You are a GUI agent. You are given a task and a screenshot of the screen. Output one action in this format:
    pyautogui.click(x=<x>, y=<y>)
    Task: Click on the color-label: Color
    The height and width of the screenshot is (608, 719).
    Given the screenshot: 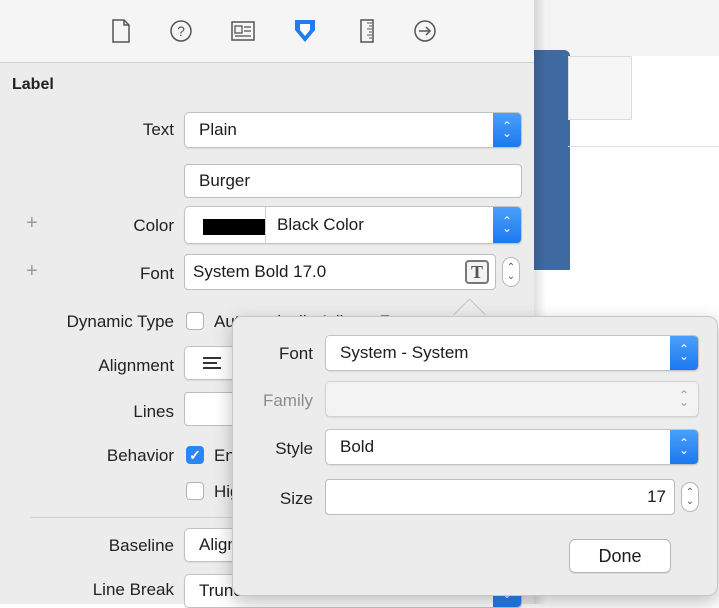 What is the action you would take?
    pyautogui.click(x=153, y=225)
    